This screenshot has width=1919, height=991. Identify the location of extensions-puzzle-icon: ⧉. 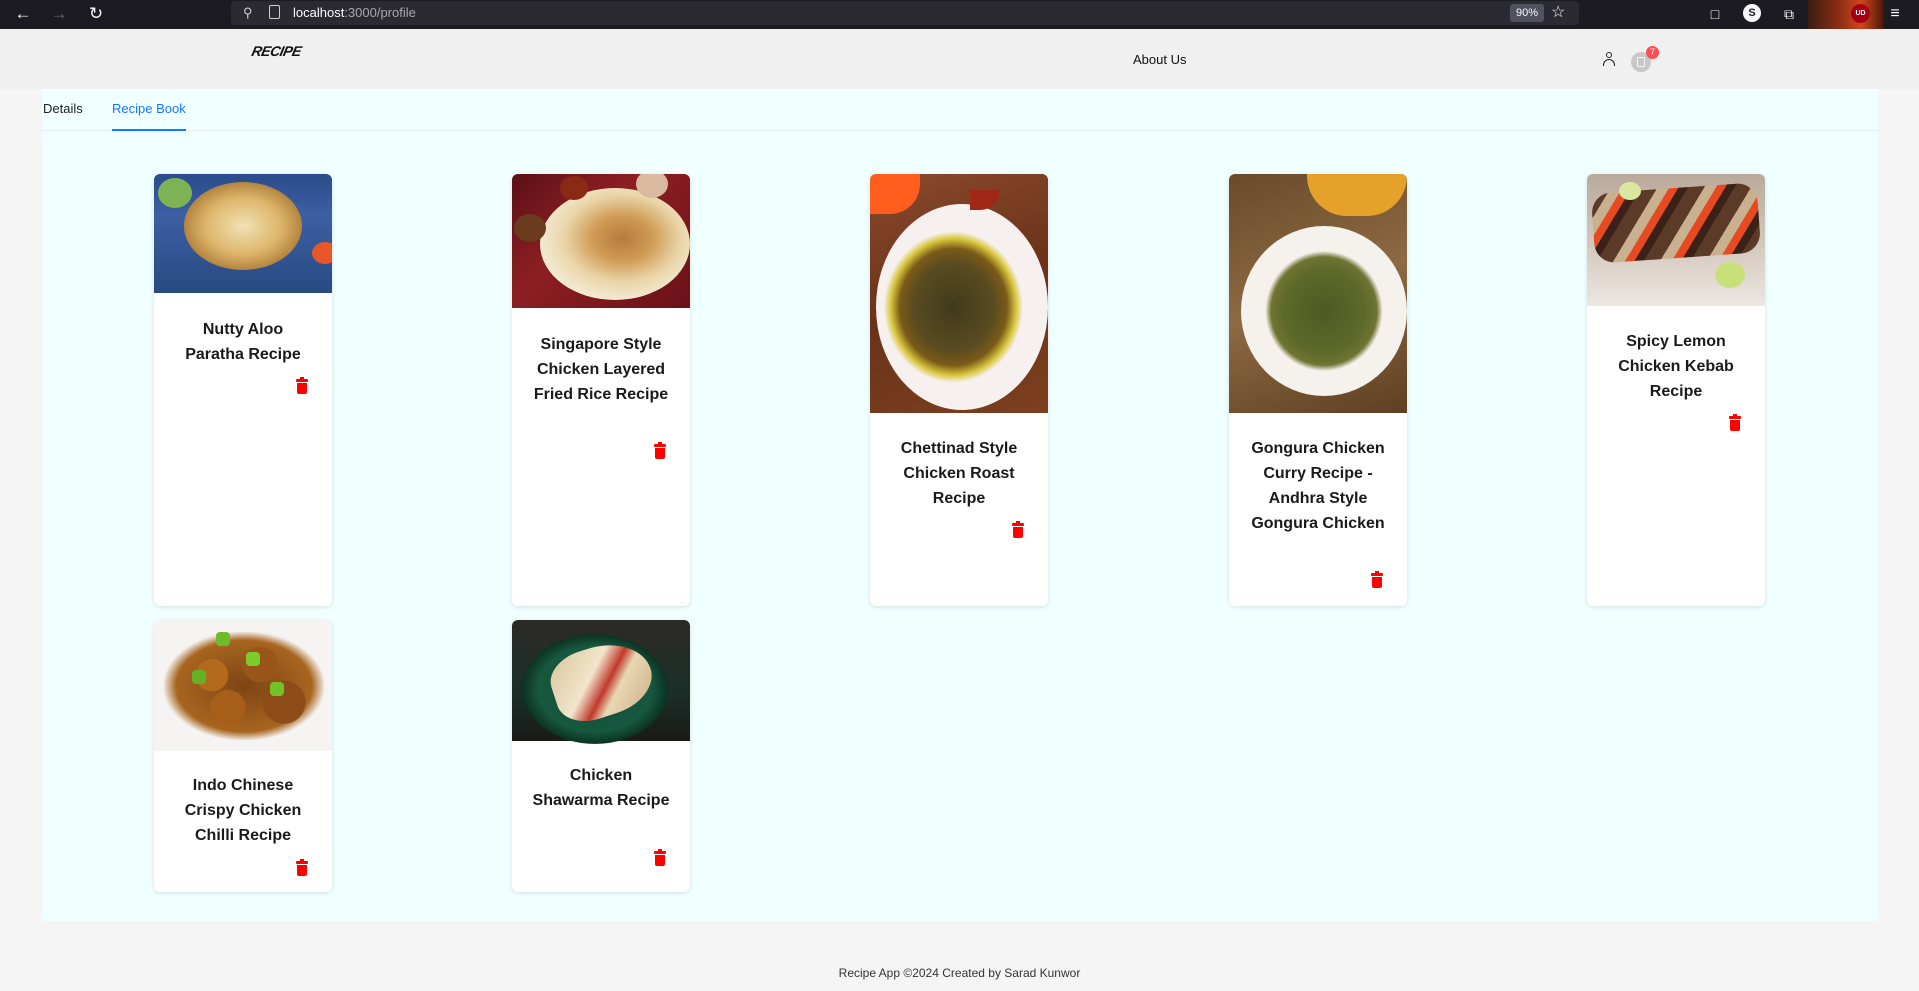
(1789, 14).